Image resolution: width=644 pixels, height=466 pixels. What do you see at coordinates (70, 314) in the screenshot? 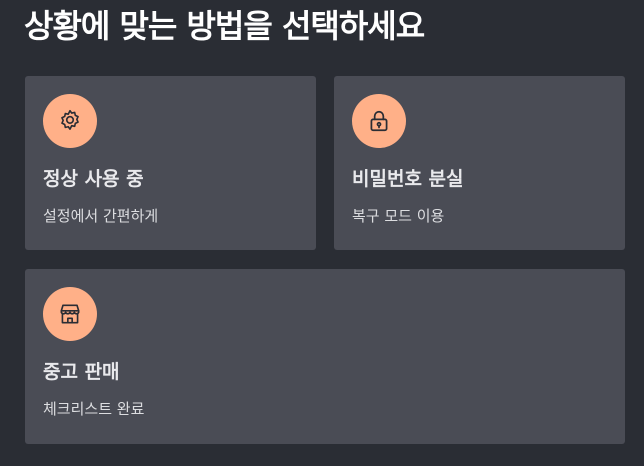
I see `store-icon` at bounding box center [70, 314].